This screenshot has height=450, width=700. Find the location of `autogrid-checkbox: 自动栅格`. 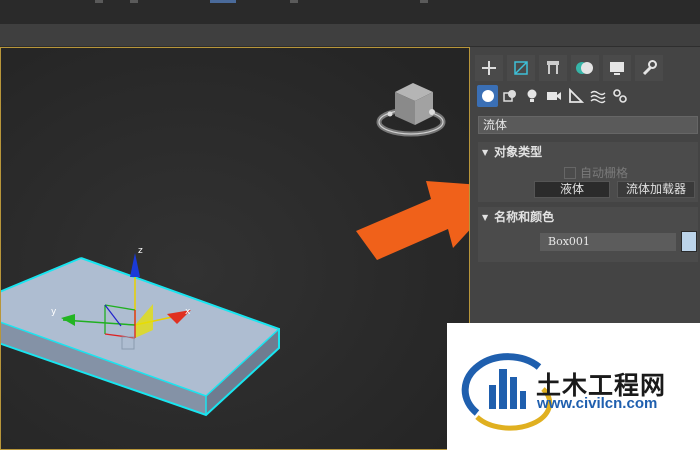

autogrid-checkbox: 自动栅格 is located at coordinates (596, 173).